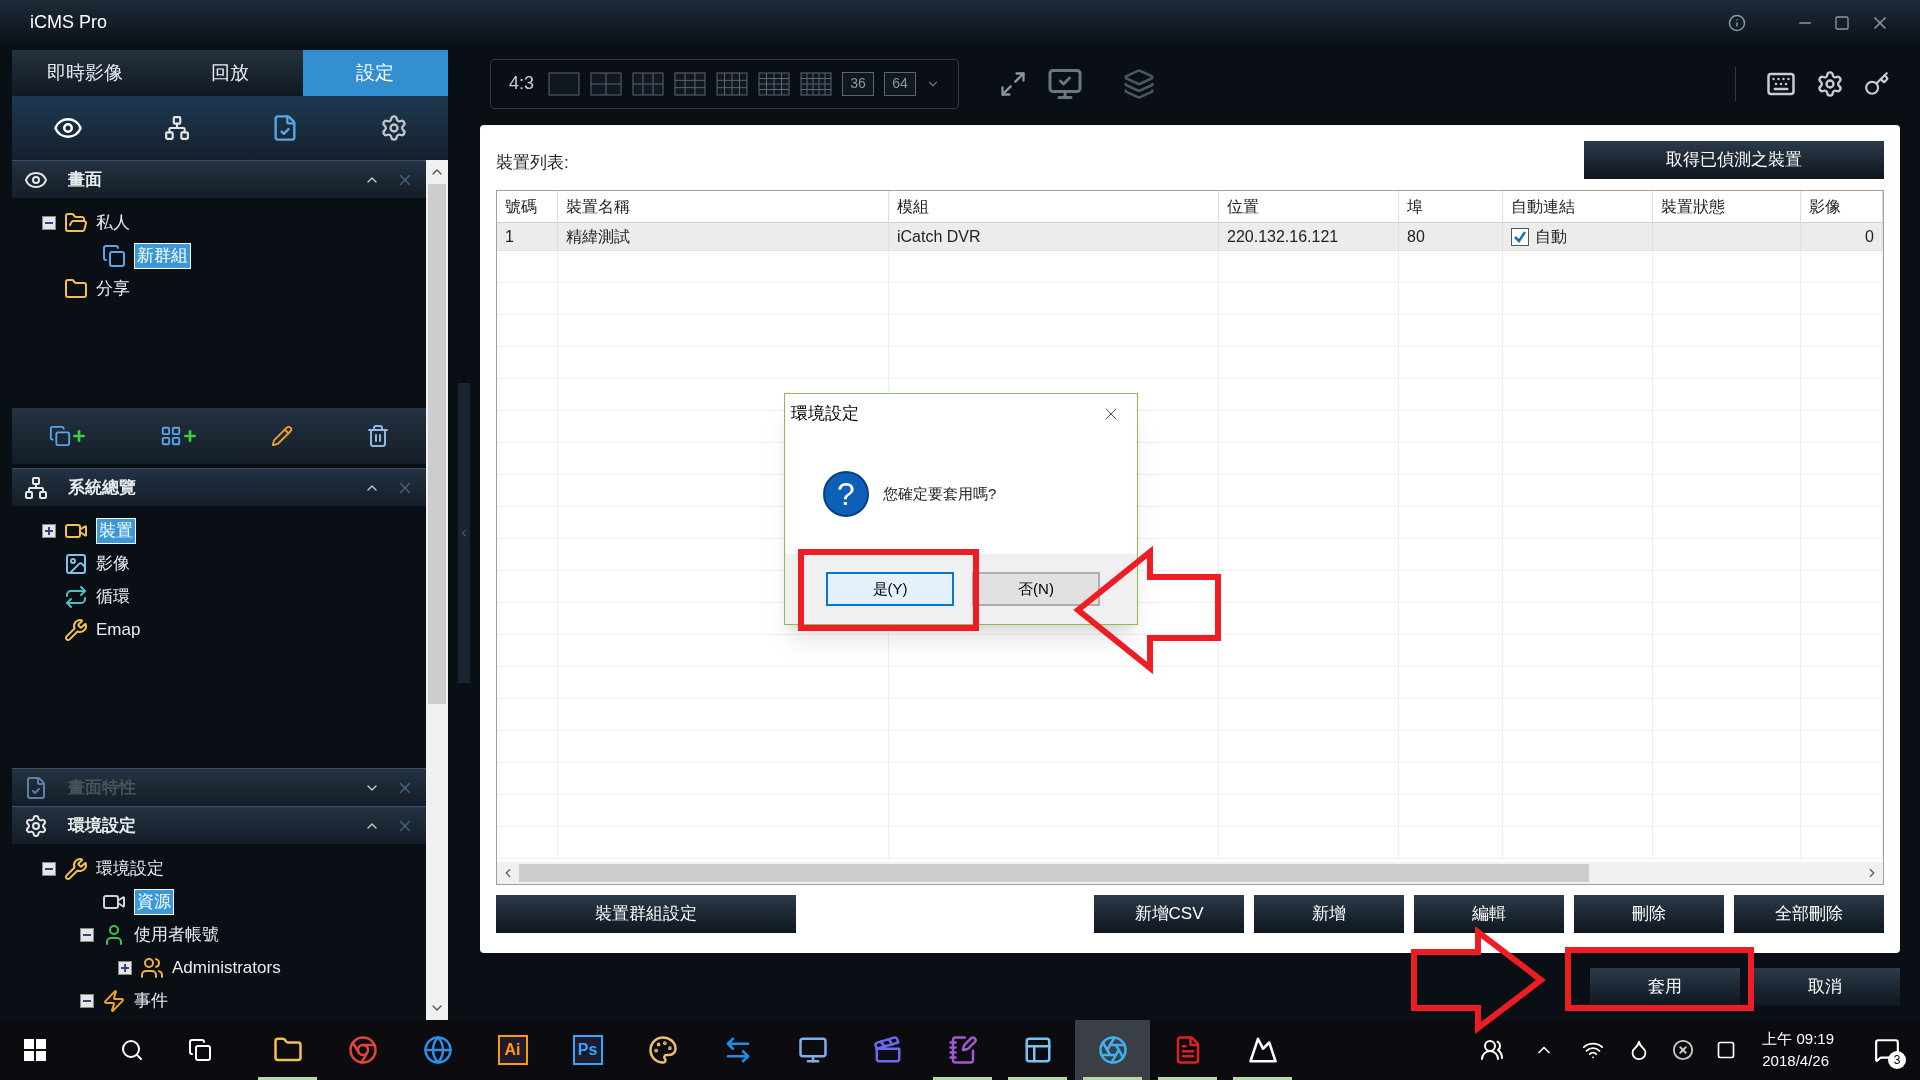  What do you see at coordinates (1683, 1050) in the screenshot?
I see `status-icon` at bounding box center [1683, 1050].